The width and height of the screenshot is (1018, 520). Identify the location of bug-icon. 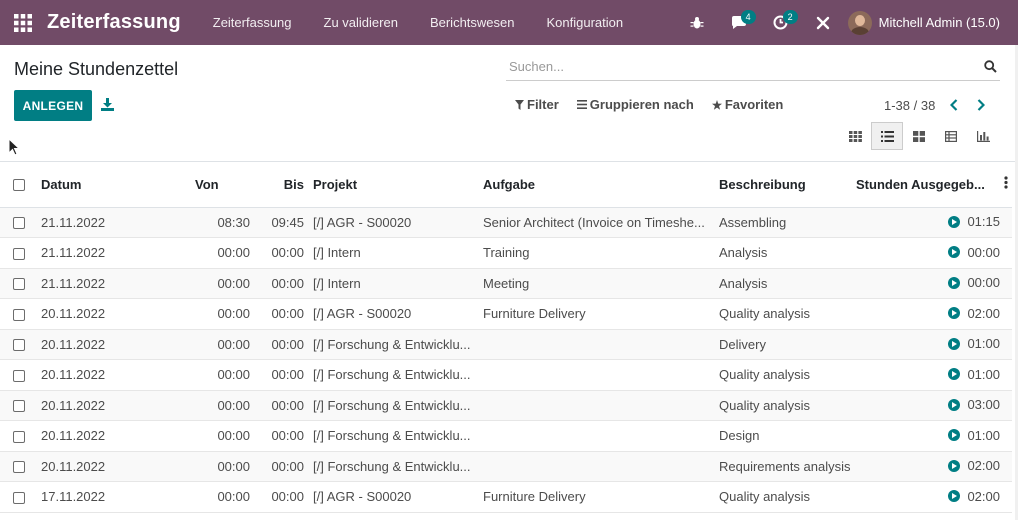
(697, 22).